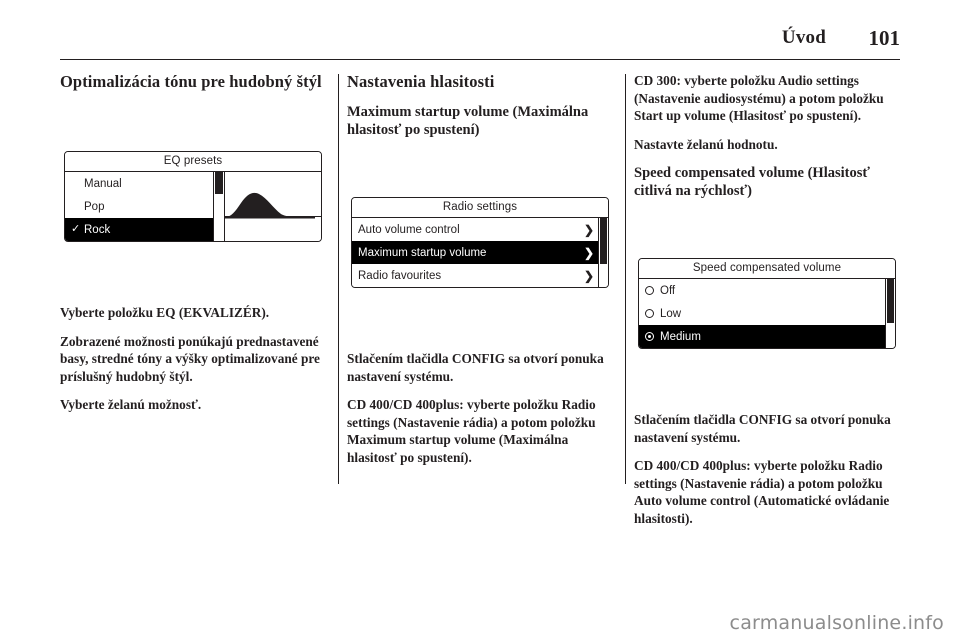  I want to click on radio-settings-scrollbar, so click(603, 252).